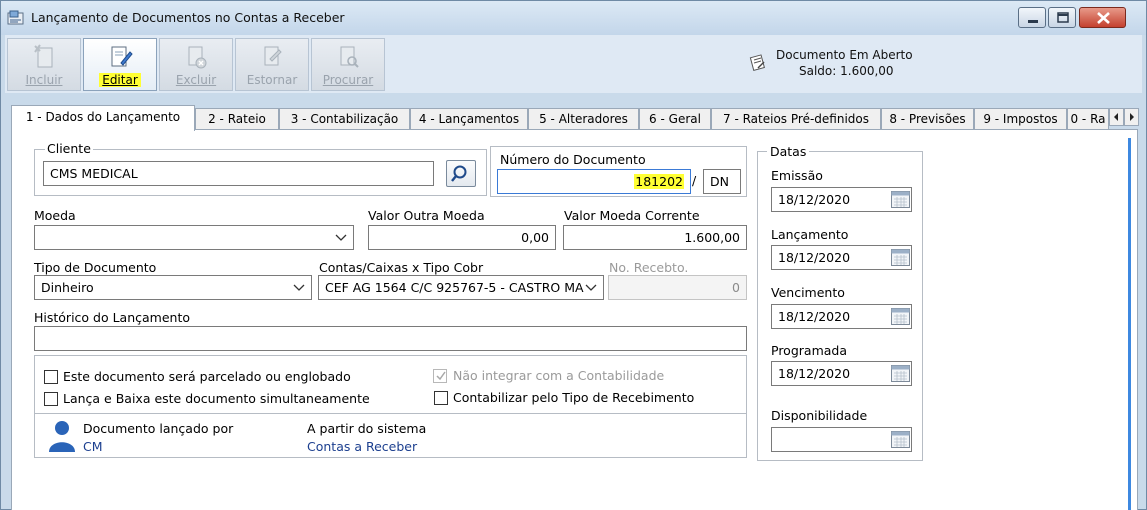 This screenshot has height=510, width=1147. I want to click on sistema-label: A partir do sistema, so click(367, 428).